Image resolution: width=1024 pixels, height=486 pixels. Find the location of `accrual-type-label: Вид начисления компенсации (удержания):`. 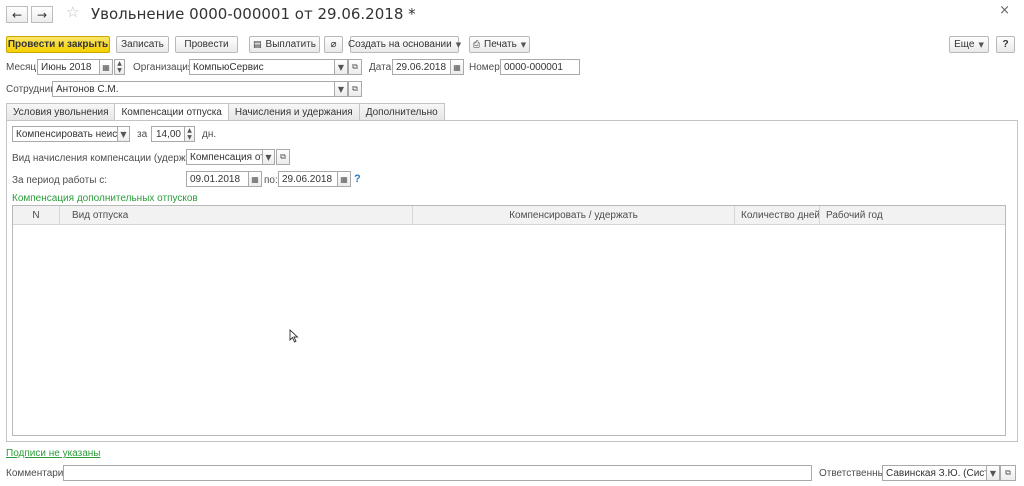

accrual-type-label: Вид начисления компенсации (удержания): is located at coordinates (113, 158).